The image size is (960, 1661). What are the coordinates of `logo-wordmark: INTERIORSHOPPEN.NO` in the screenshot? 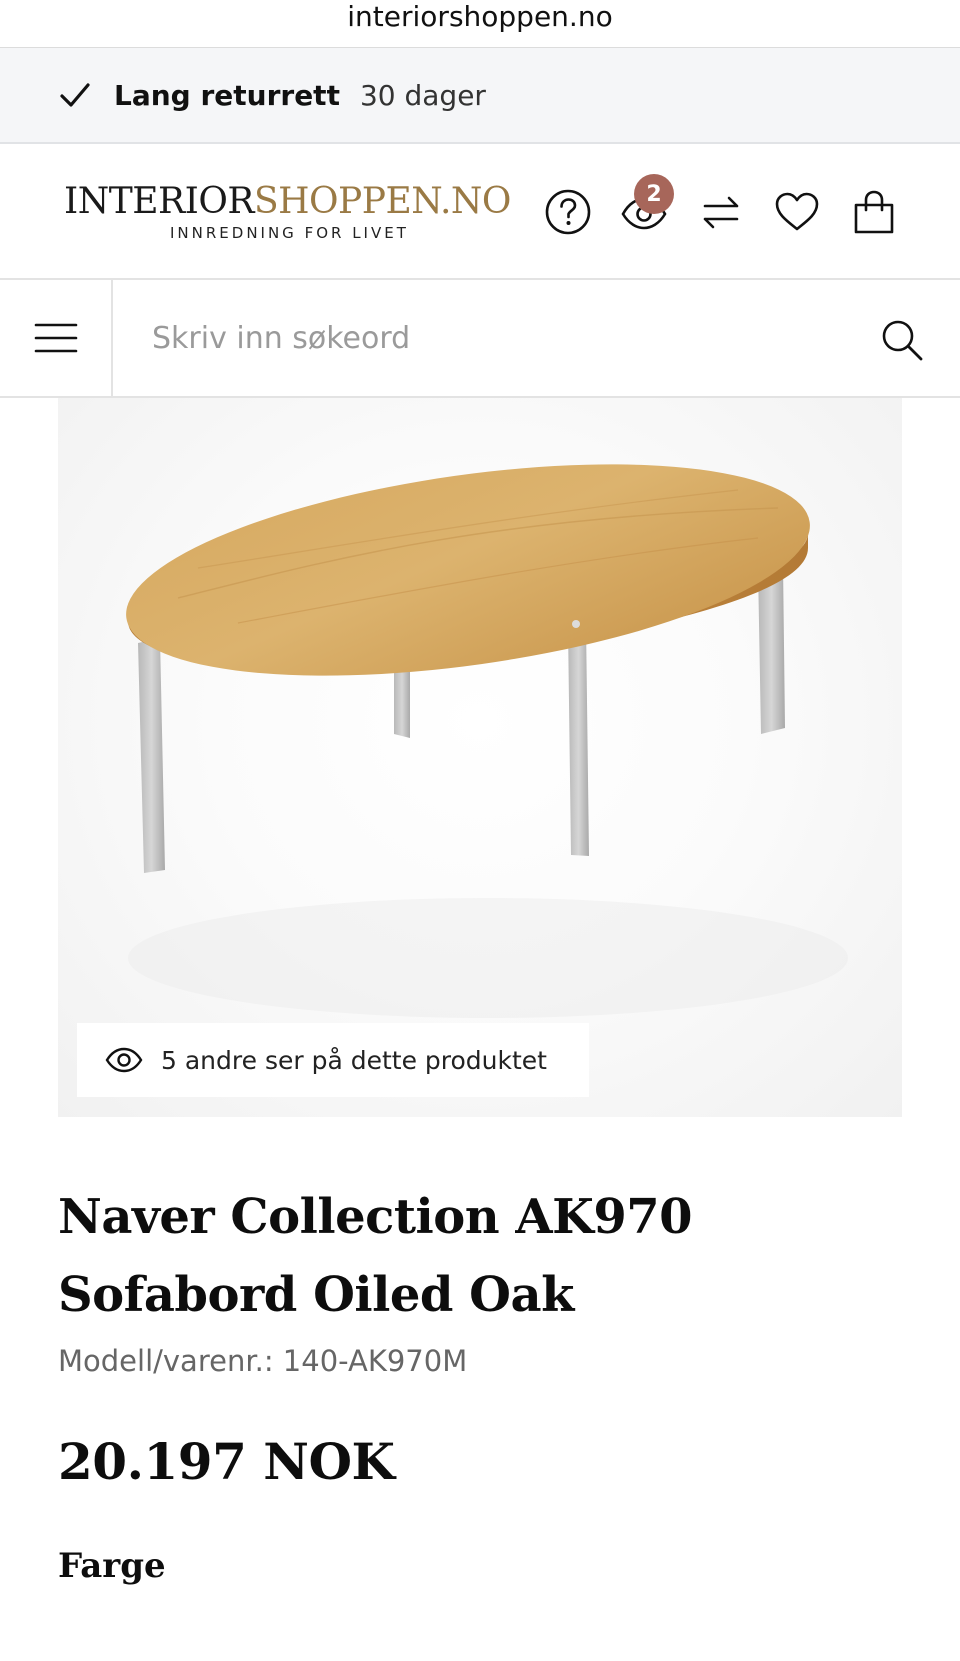 It's located at (287, 201).